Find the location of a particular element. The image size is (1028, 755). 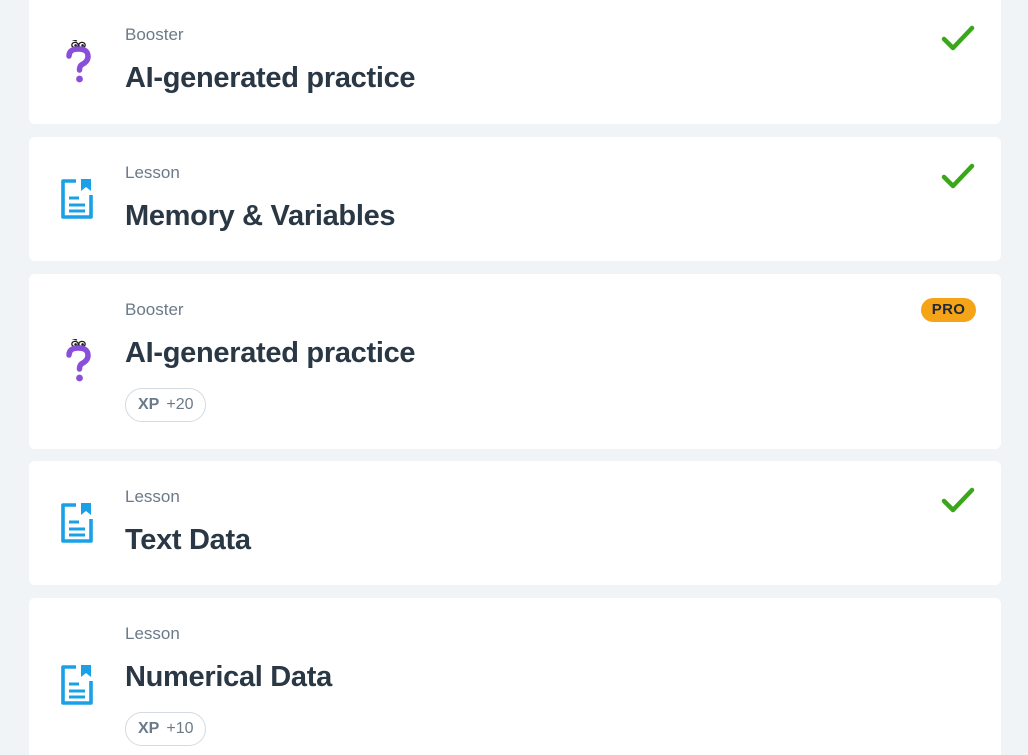

xp-value: +20 is located at coordinates (180, 404).